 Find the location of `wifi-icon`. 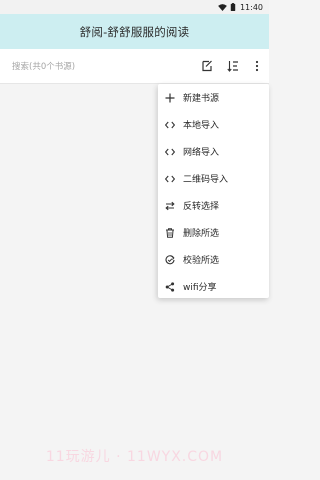

wifi-icon is located at coordinates (222, 7).